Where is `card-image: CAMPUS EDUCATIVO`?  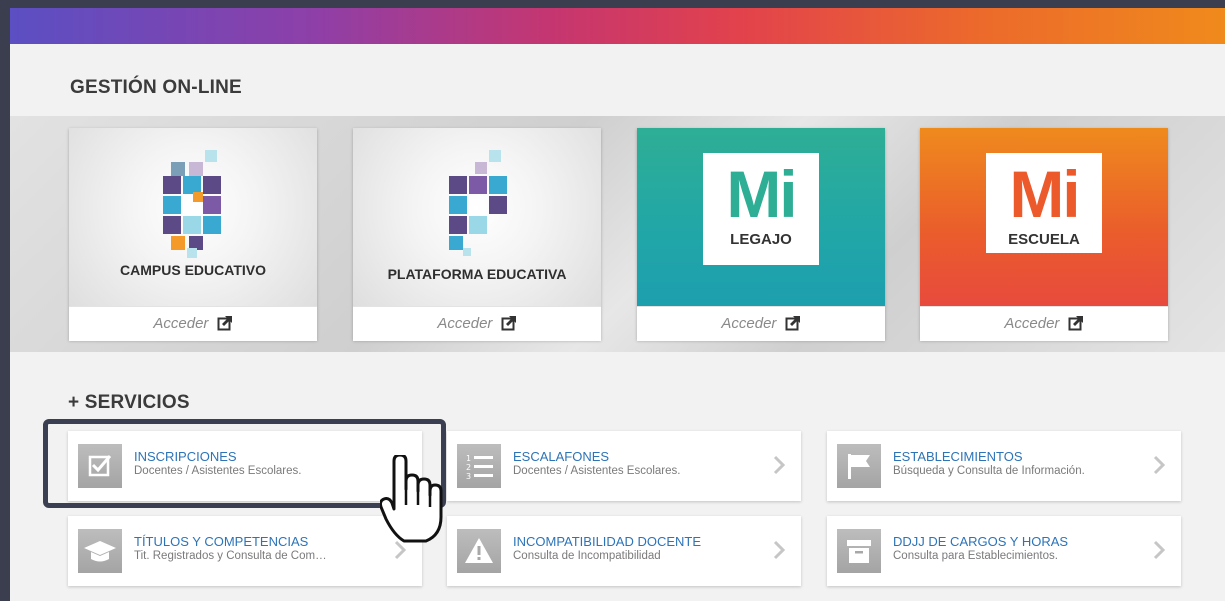 card-image: CAMPUS EDUCATIVO is located at coordinates (193, 217).